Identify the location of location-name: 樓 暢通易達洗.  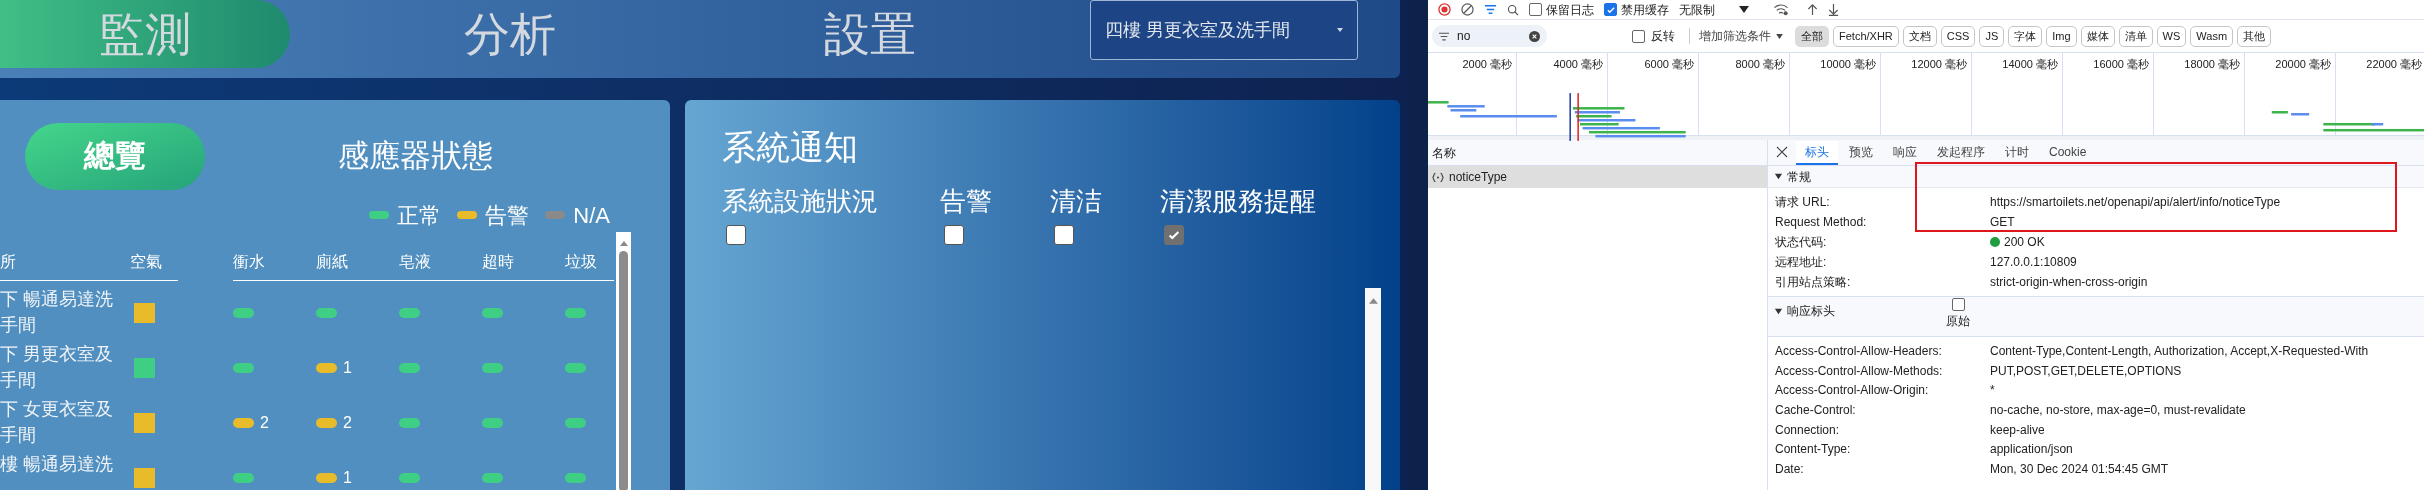
(57, 464).